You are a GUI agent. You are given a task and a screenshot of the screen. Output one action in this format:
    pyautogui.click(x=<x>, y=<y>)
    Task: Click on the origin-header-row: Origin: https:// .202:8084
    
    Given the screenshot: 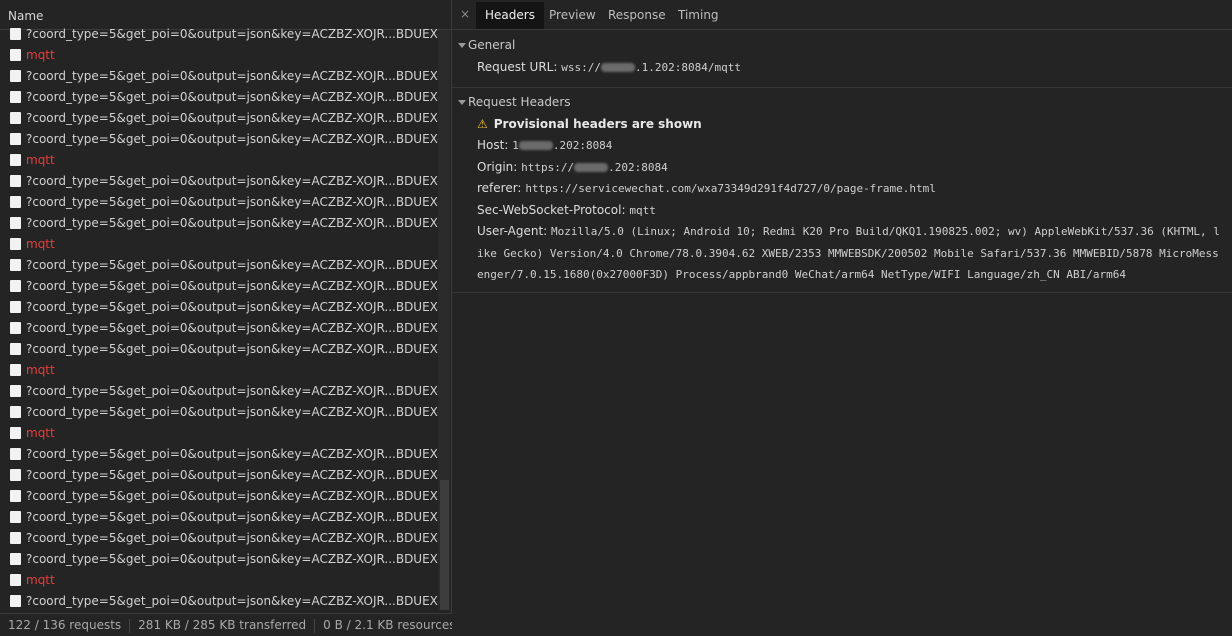 What is the action you would take?
    pyautogui.click(x=842, y=168)
    